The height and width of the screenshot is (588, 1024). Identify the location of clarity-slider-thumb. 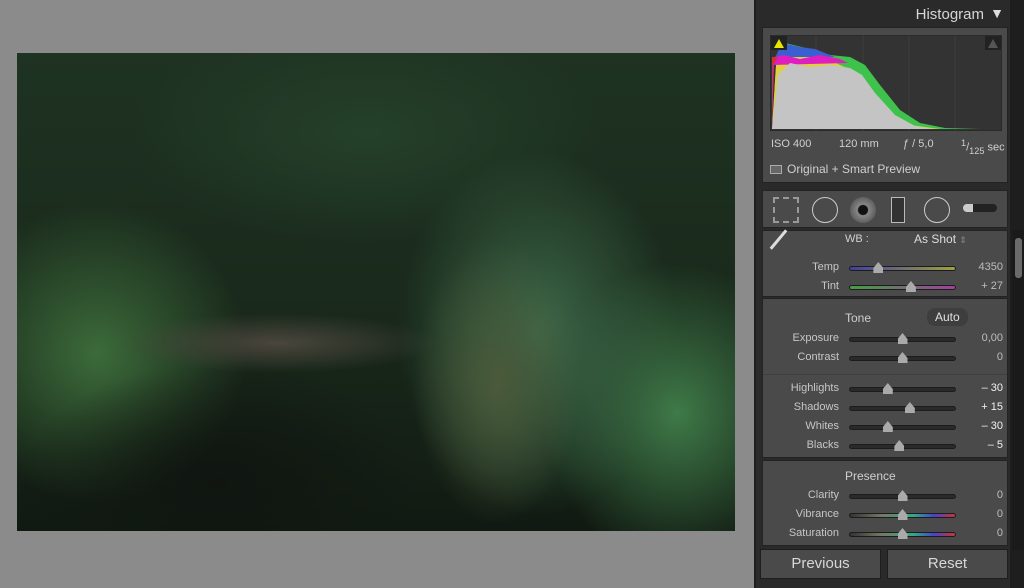
(902, 495).